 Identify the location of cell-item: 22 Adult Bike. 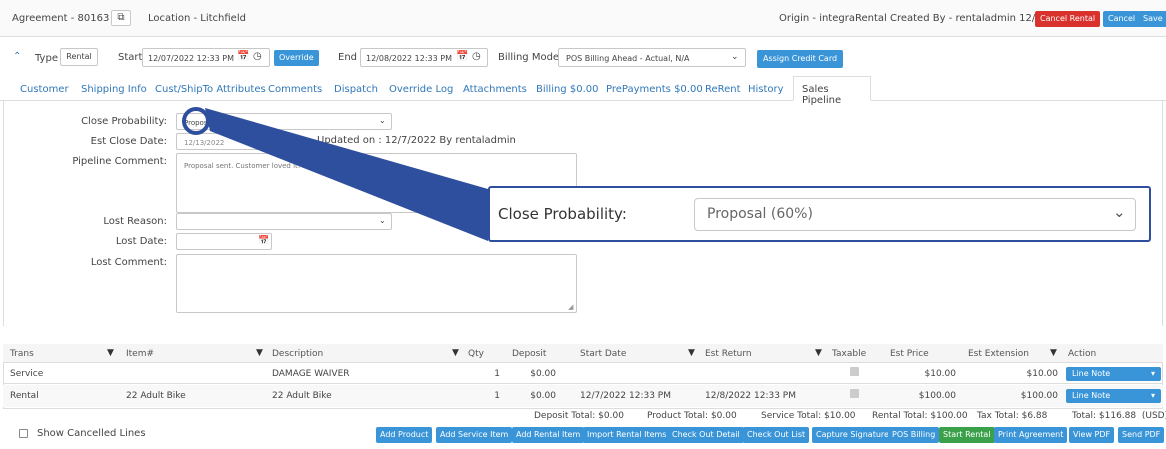
(156, 396).